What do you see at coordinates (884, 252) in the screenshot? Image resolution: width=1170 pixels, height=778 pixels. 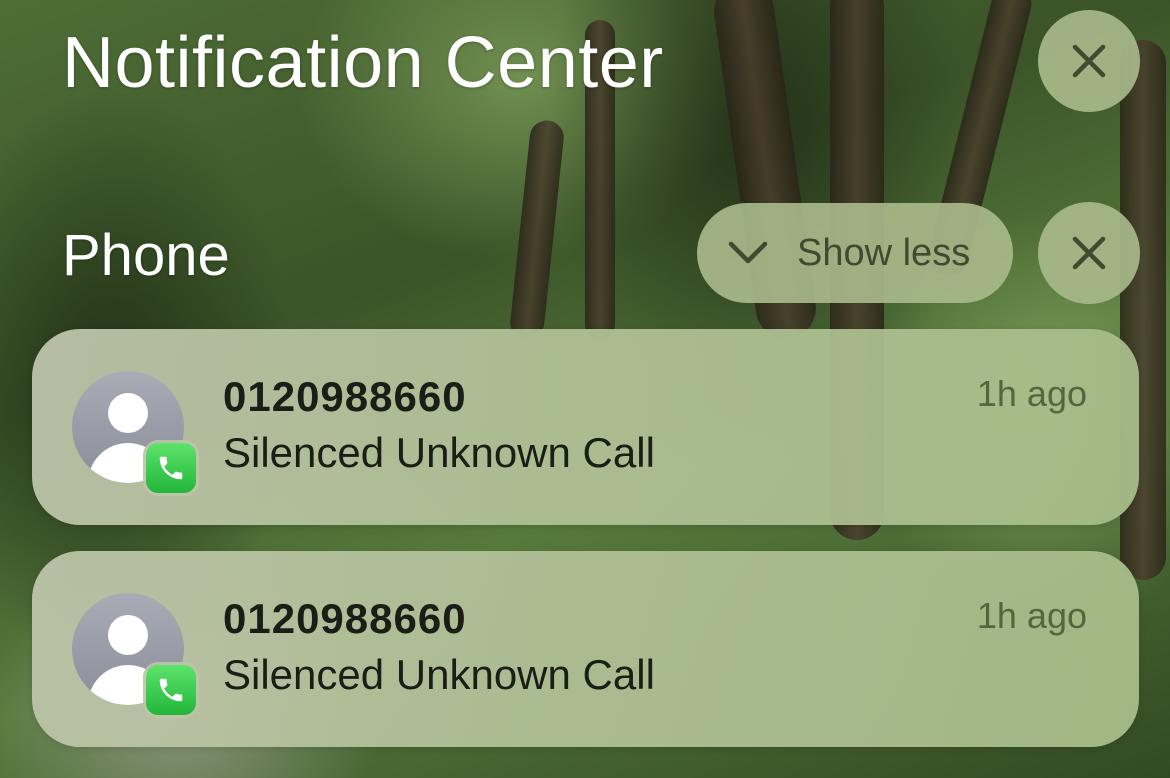 I see `show-less-label: Show less` at bounding box center [884, 252].